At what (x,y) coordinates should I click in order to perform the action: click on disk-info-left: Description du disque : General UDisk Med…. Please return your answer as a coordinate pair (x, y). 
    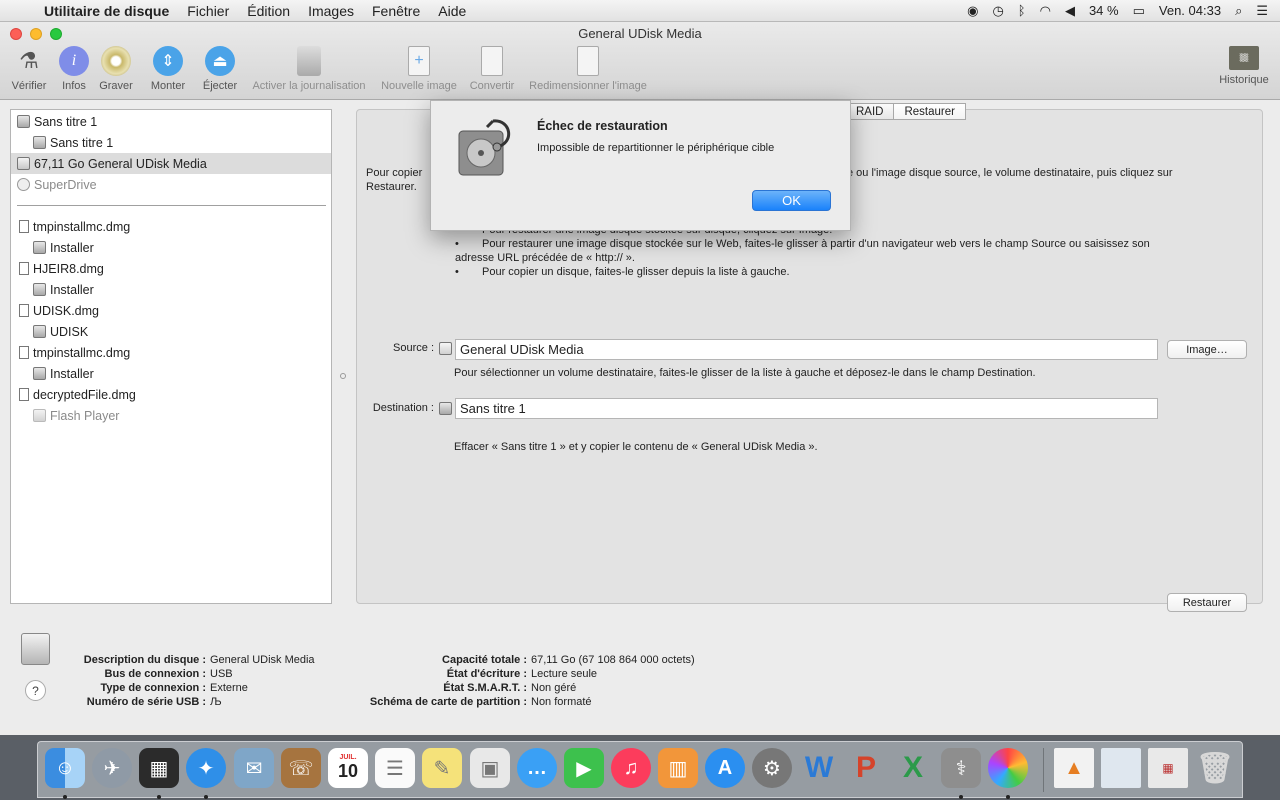
    Looking at the image, I should click on (177, 681).